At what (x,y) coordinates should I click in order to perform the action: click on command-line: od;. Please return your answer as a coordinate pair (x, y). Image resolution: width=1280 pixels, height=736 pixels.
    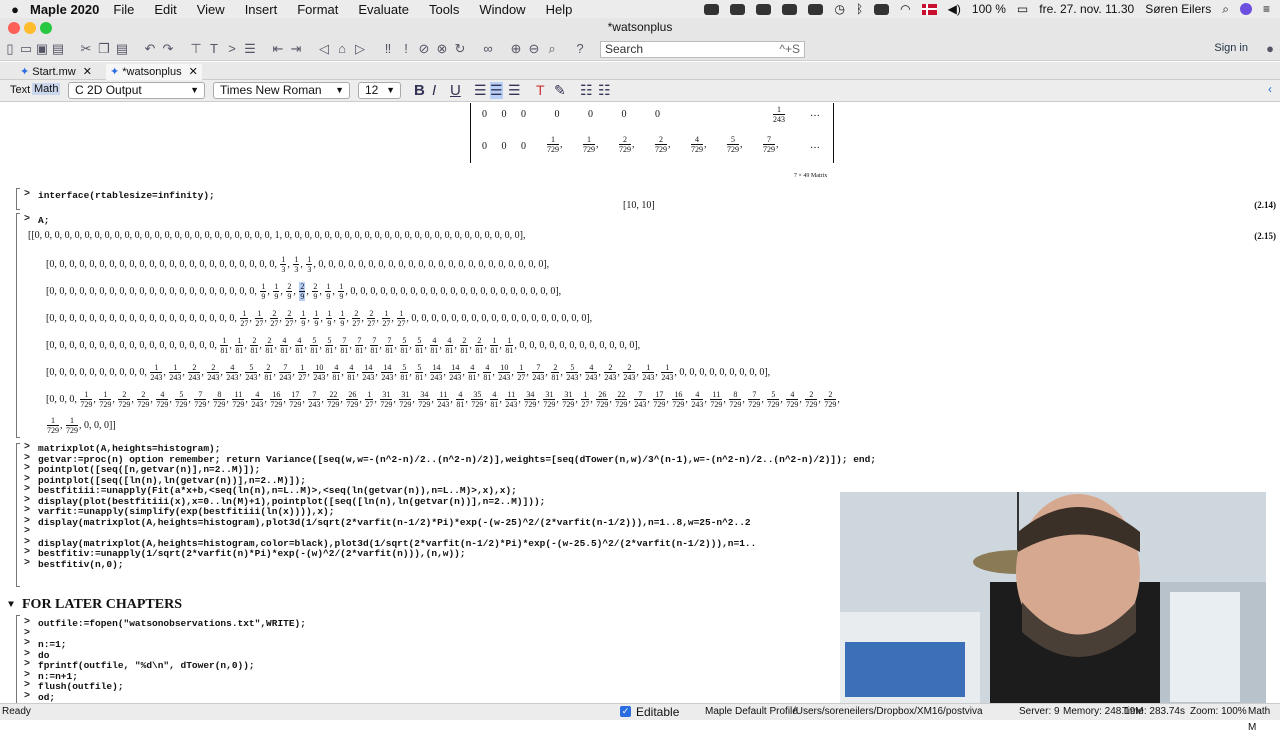
    Looking at the image, I should click on (46, 697).